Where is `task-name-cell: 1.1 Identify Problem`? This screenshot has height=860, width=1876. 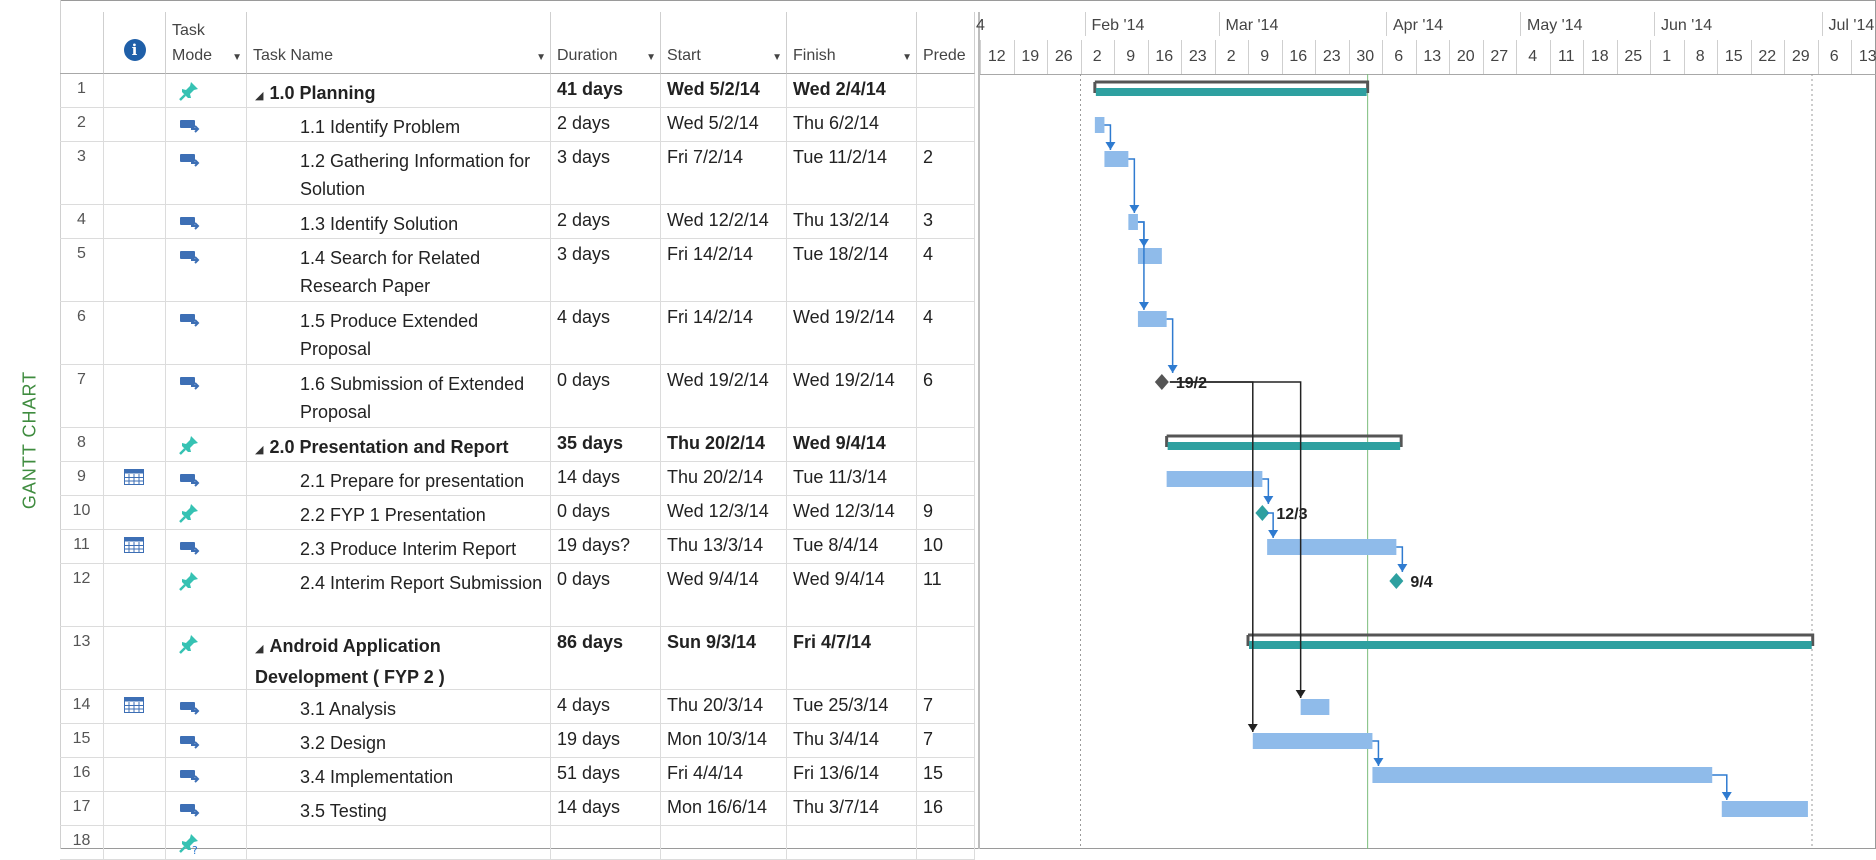
task-name-cell: 1.1 Identify Problem is located at coordinates (399, 124).